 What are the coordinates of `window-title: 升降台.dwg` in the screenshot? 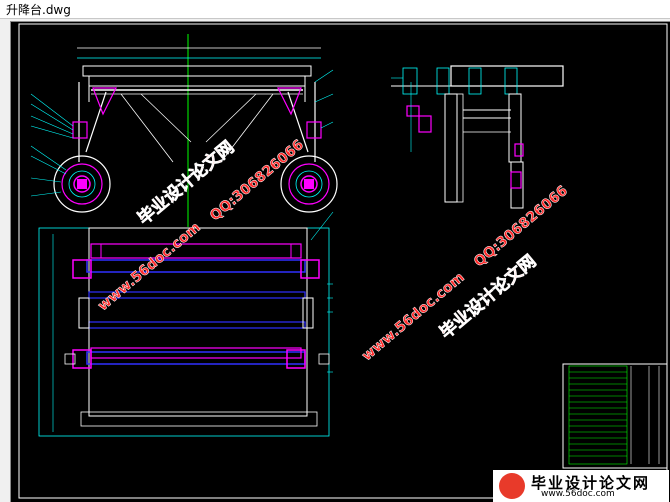 It's located at (38, 10).